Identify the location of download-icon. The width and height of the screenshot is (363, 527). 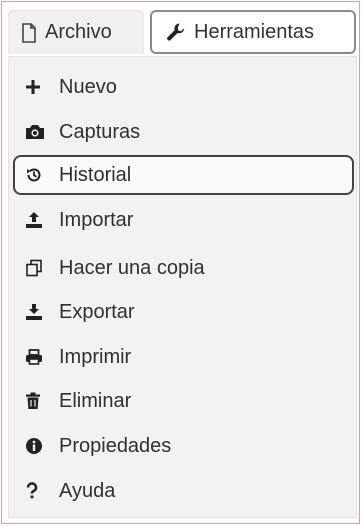
(40, 312).